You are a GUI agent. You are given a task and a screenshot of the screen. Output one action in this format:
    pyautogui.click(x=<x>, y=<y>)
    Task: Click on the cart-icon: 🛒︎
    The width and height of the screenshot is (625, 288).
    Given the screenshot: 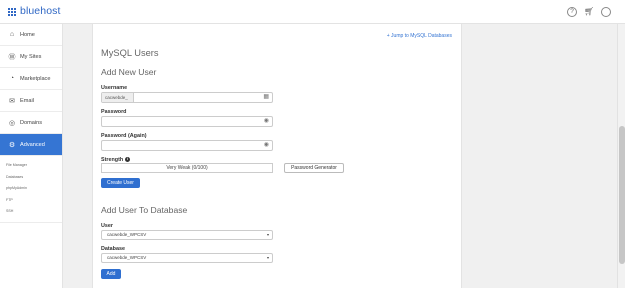 What is the action you would take?
    pyautogui.click(x=589, y=12)
    